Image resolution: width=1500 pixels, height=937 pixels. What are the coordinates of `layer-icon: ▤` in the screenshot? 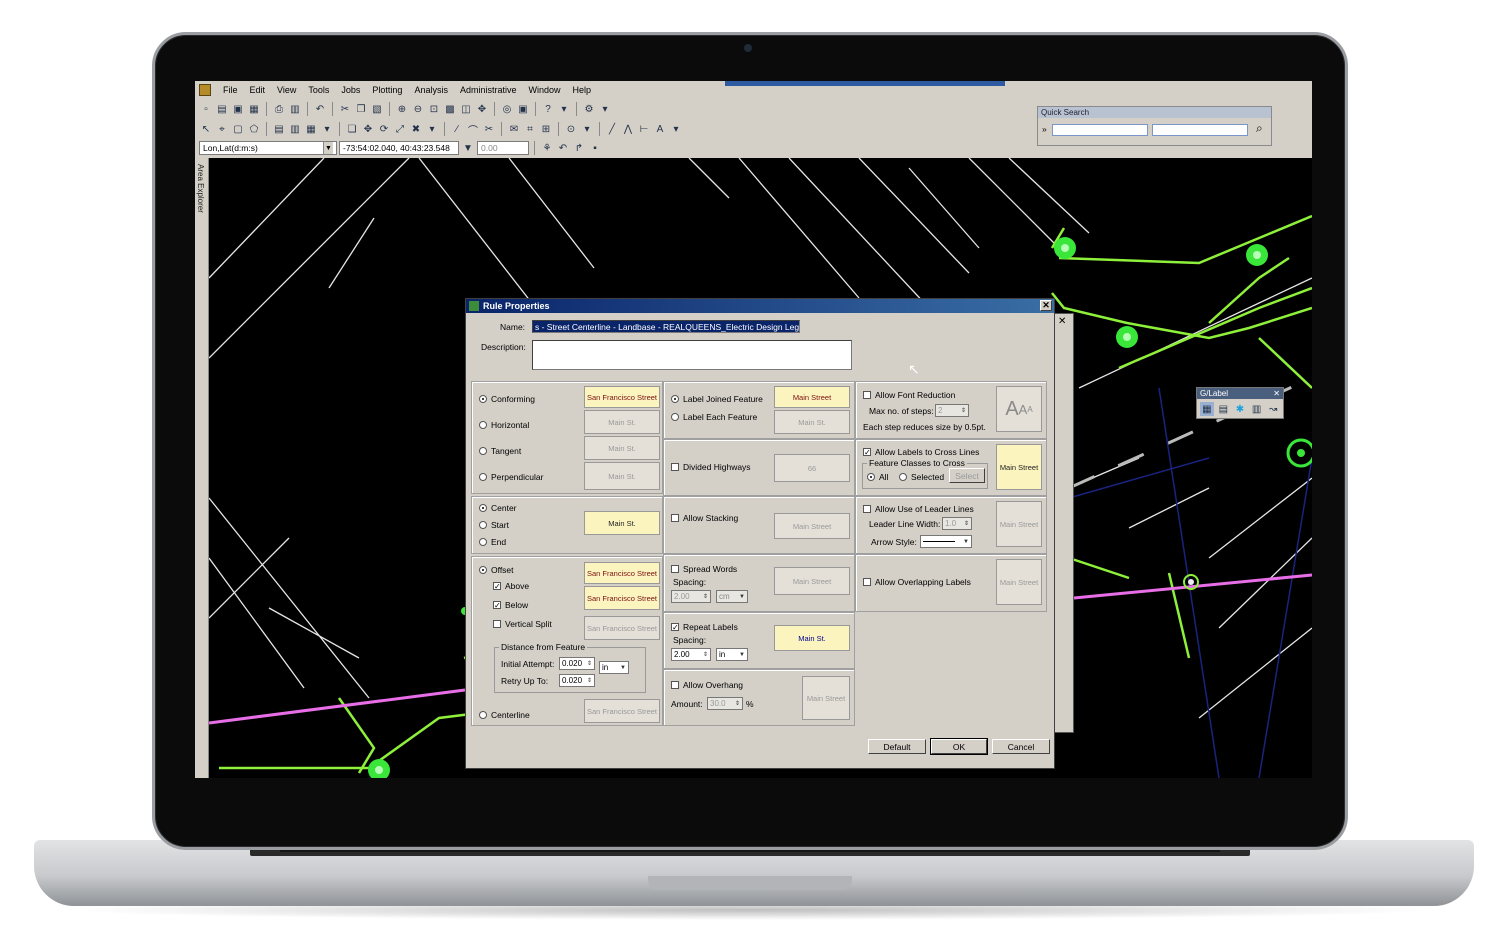 It's located at (279, 129).